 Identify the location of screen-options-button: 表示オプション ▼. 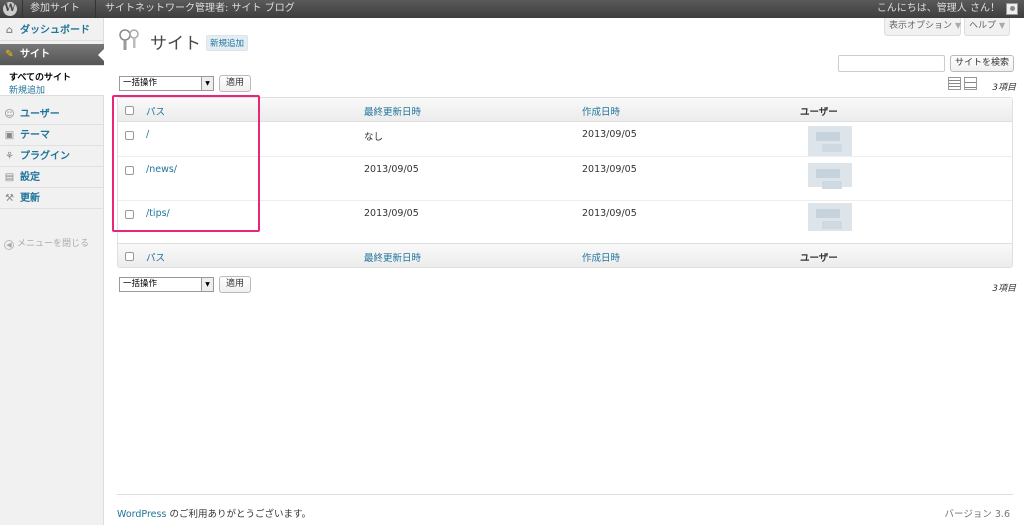
(922, 27).